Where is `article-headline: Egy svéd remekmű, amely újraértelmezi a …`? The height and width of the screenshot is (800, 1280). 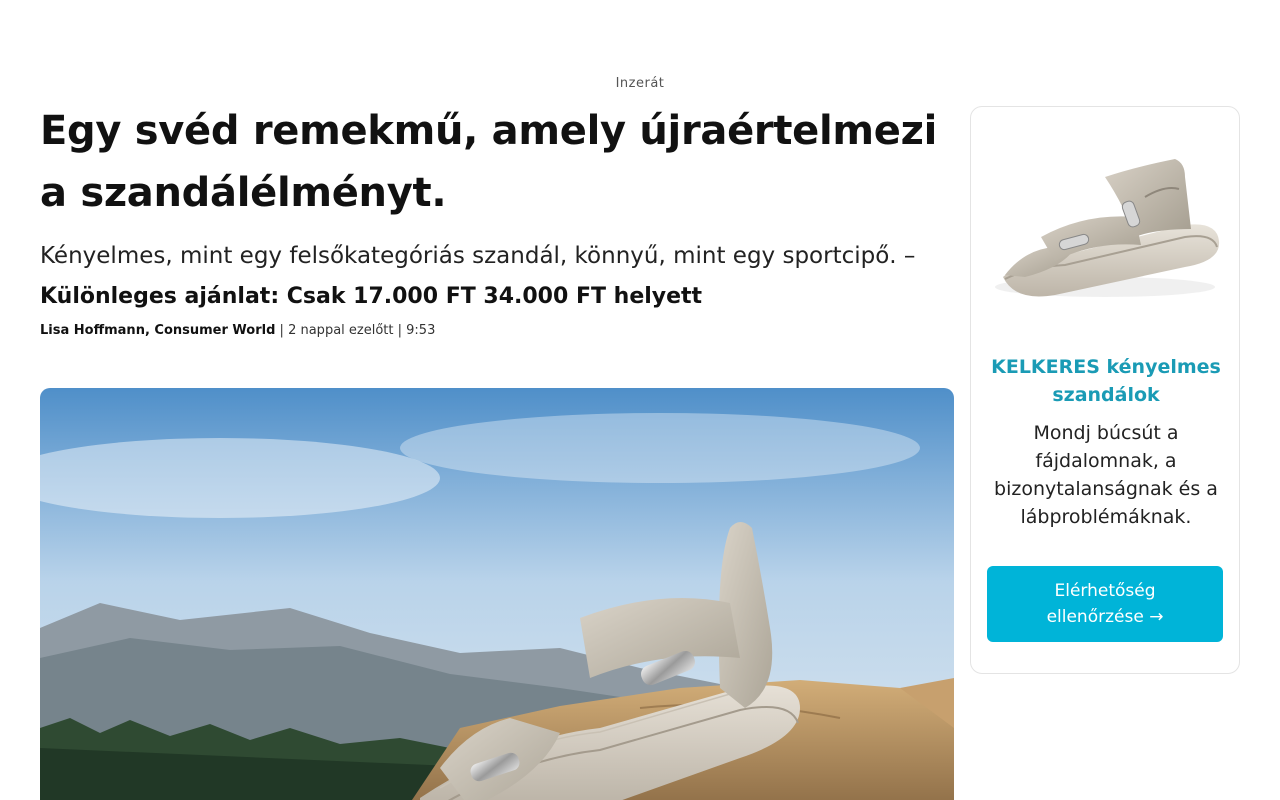
article-headline: Egy svéd remekmű, amely újraértelmezi a … is located at coordinates (489, 162).